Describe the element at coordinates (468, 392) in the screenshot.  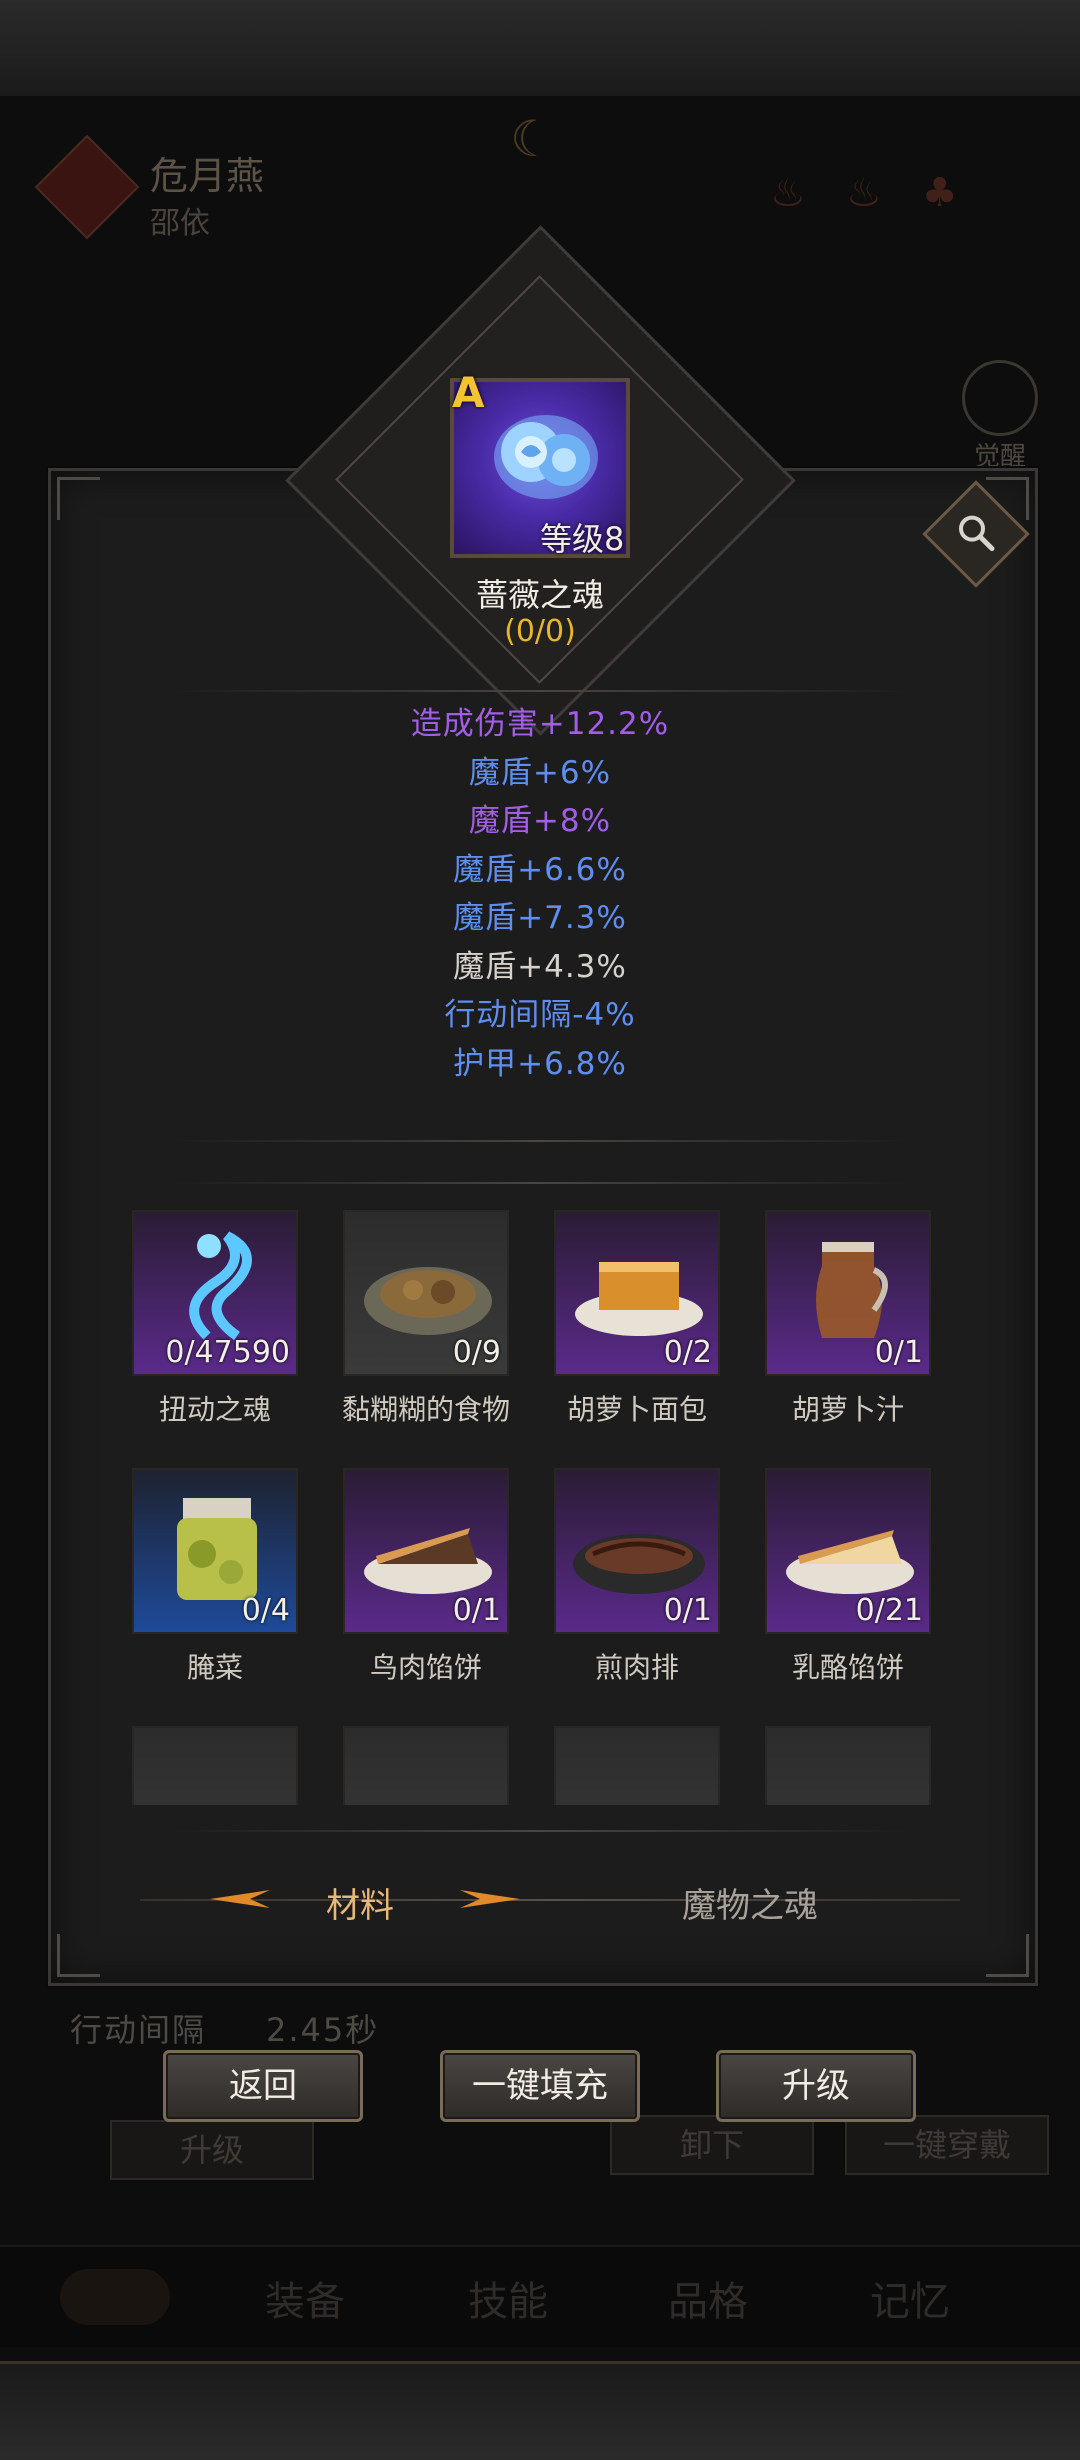
I see `grade-badge: A` at that location.